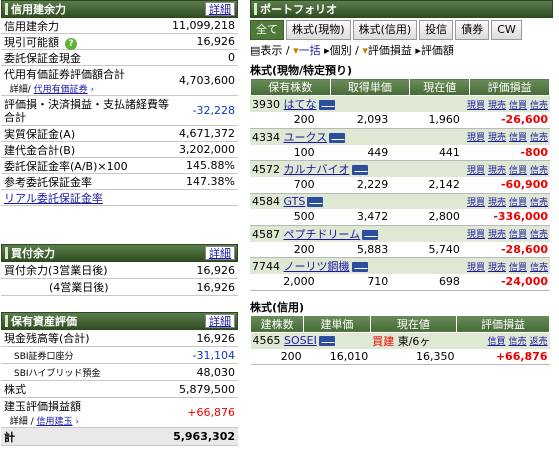 This screenshot has width=559, height=467. What do you see at coordinates (42, 413) in the screenshot?
I see `row-label: 建玉評価損益額 詳細 / 信用建玉 ›` at bounding box center [42, 413].